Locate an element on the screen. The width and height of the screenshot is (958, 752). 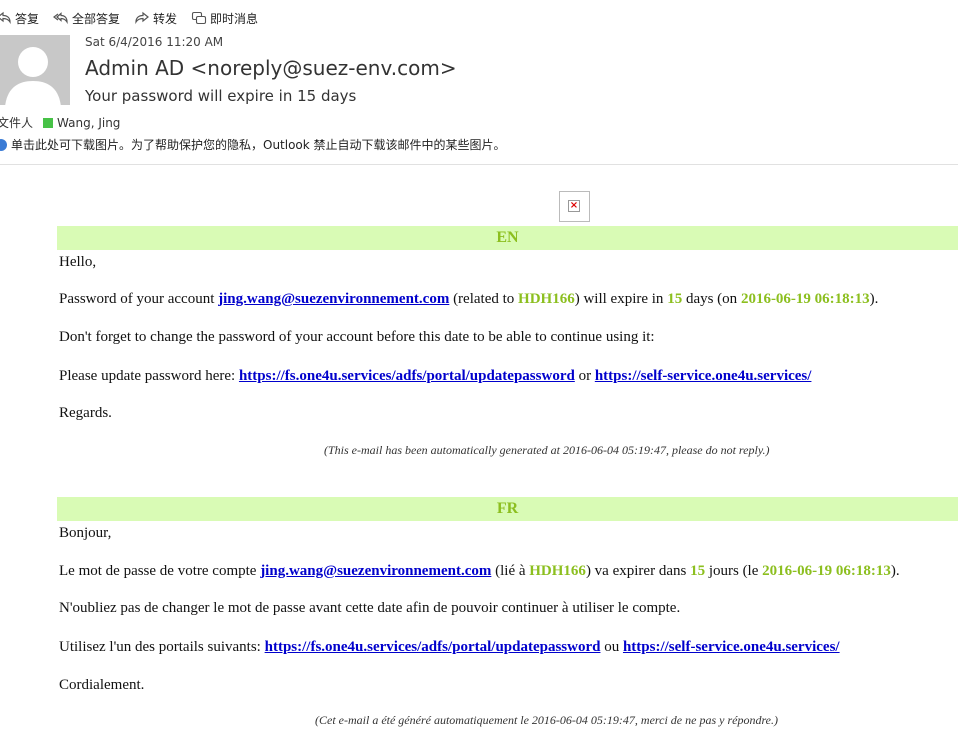
en-expiry-date: 2016-06-19 06:18:13 is located at coordinates (805, 299).